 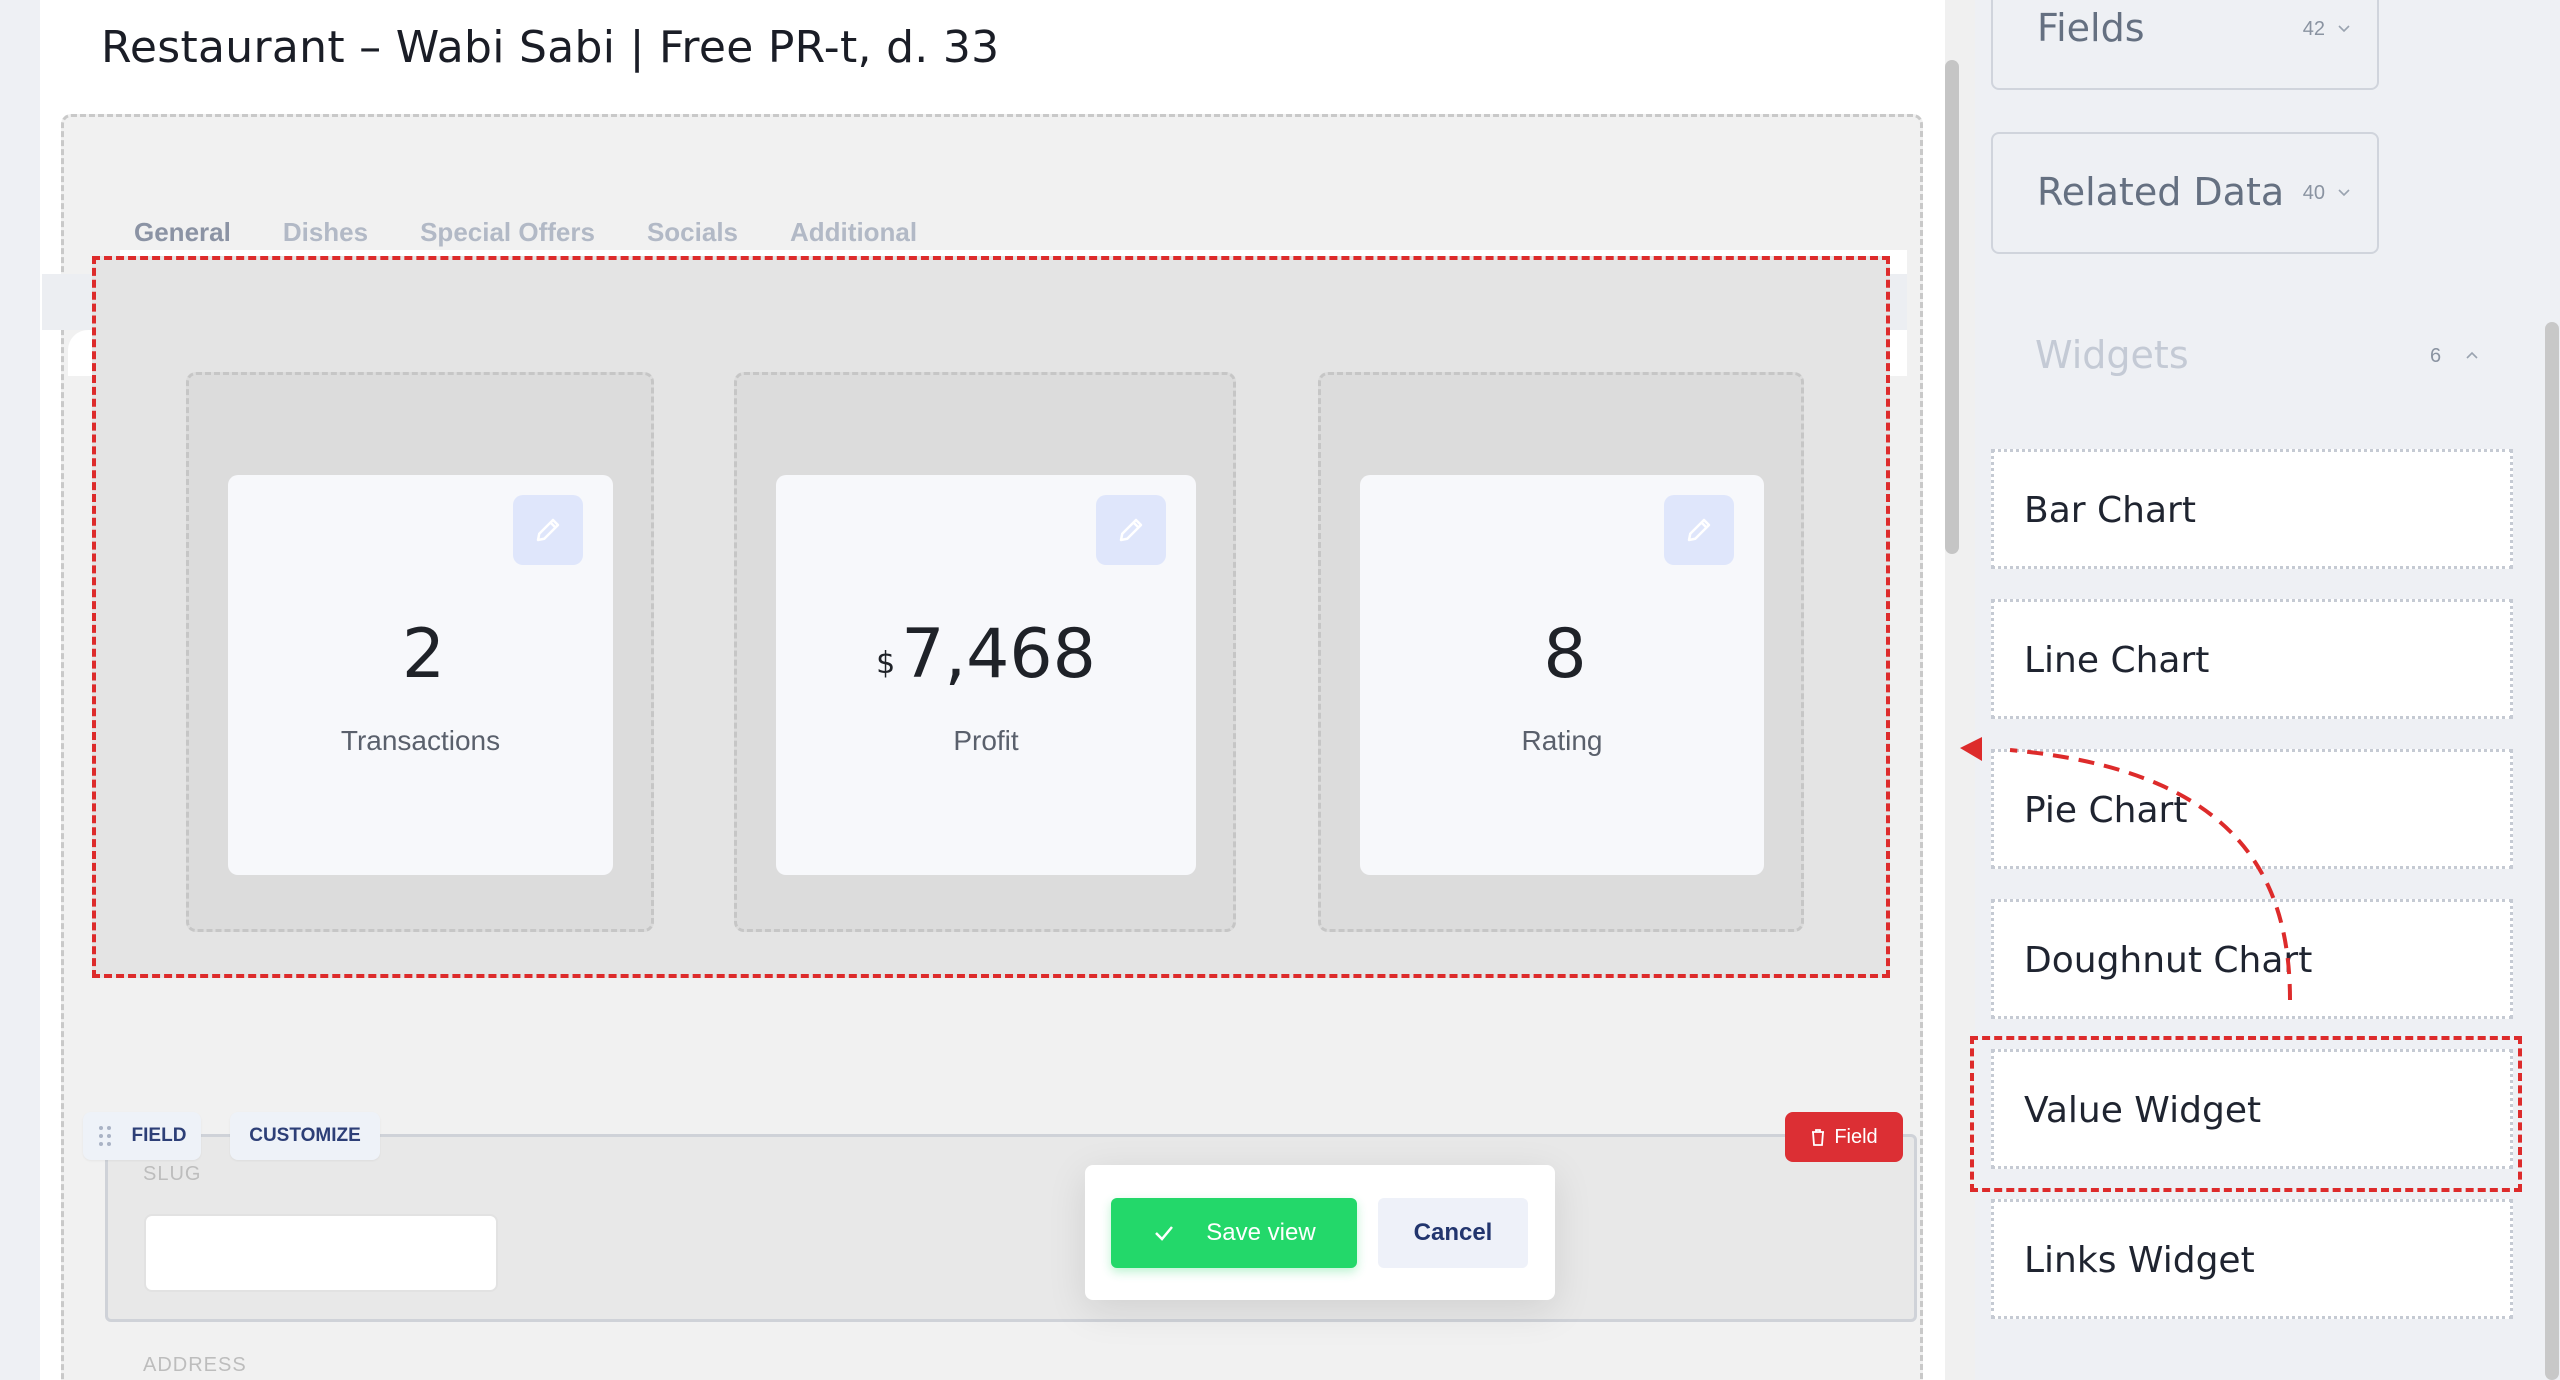 I want to click on widget-slot: 8 Rating, so click(x=1561, y=652).